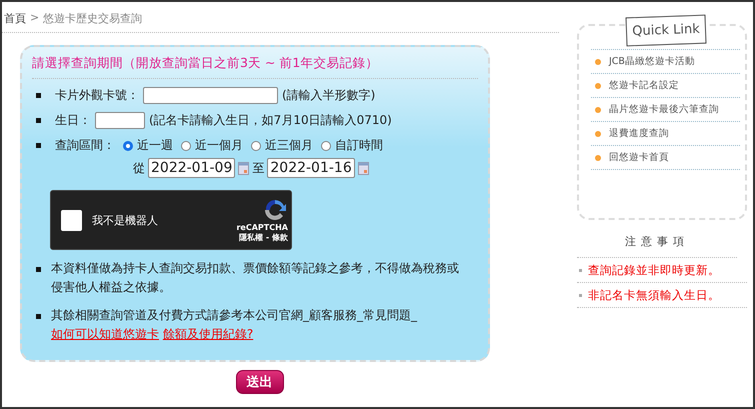 Image resolution: width=755 pixels, height=409 pixels. I want to click on date-label: 從, so click(139, 168).